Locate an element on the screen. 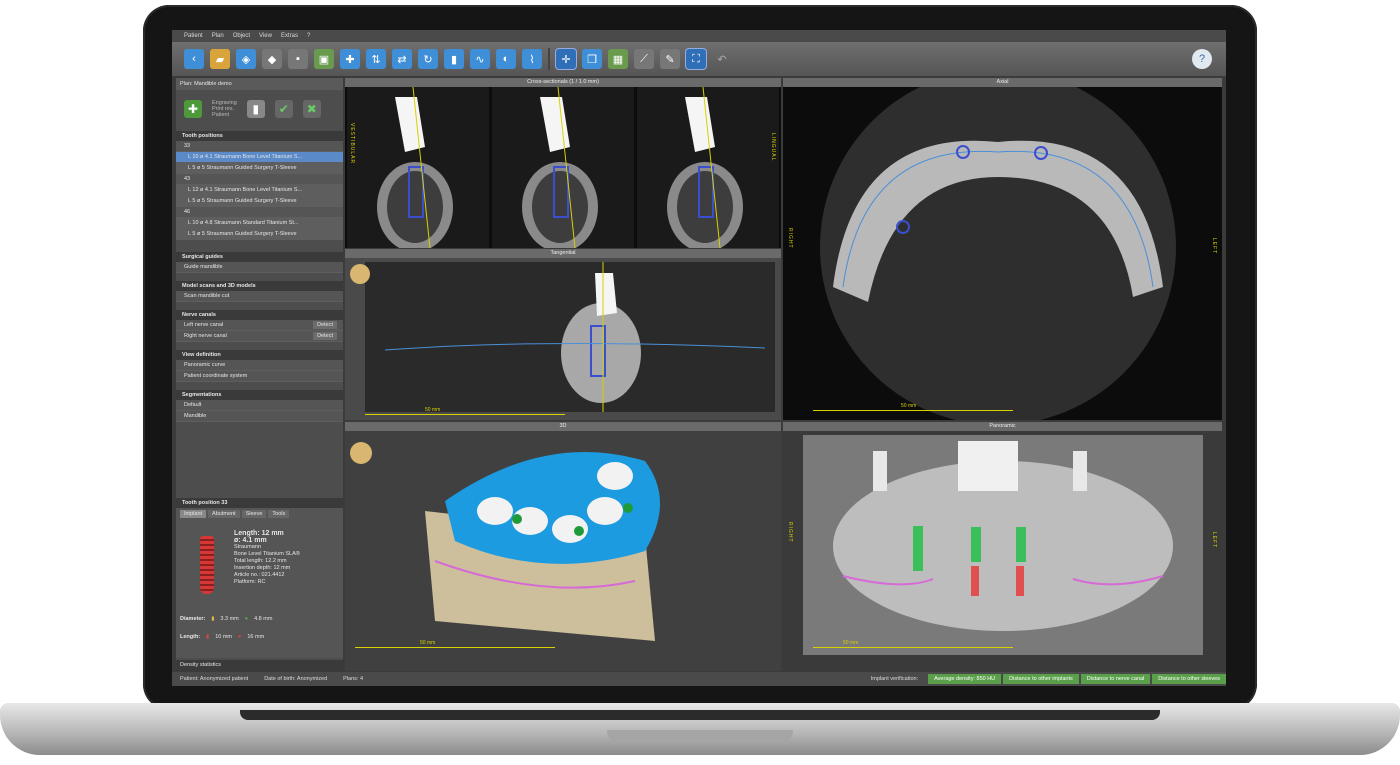  segmentation-row: Mandible is located at coordinates (259, 416).